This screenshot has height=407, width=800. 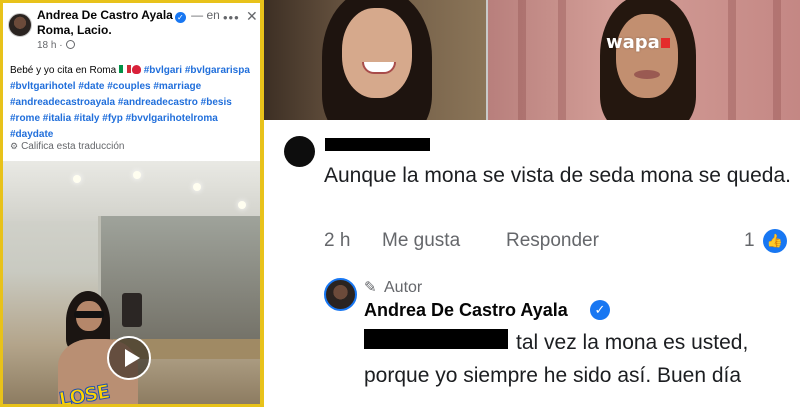 What do you see at coordinates (163, 70) in the screenshot?
I see `hashtag-link: #bvlgari` at bounding box center [163, 70].